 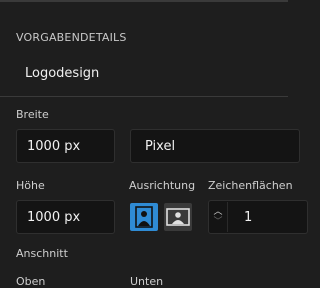 I want to click on bleed-bottom-label: Unten, so click(x=147, y=281).